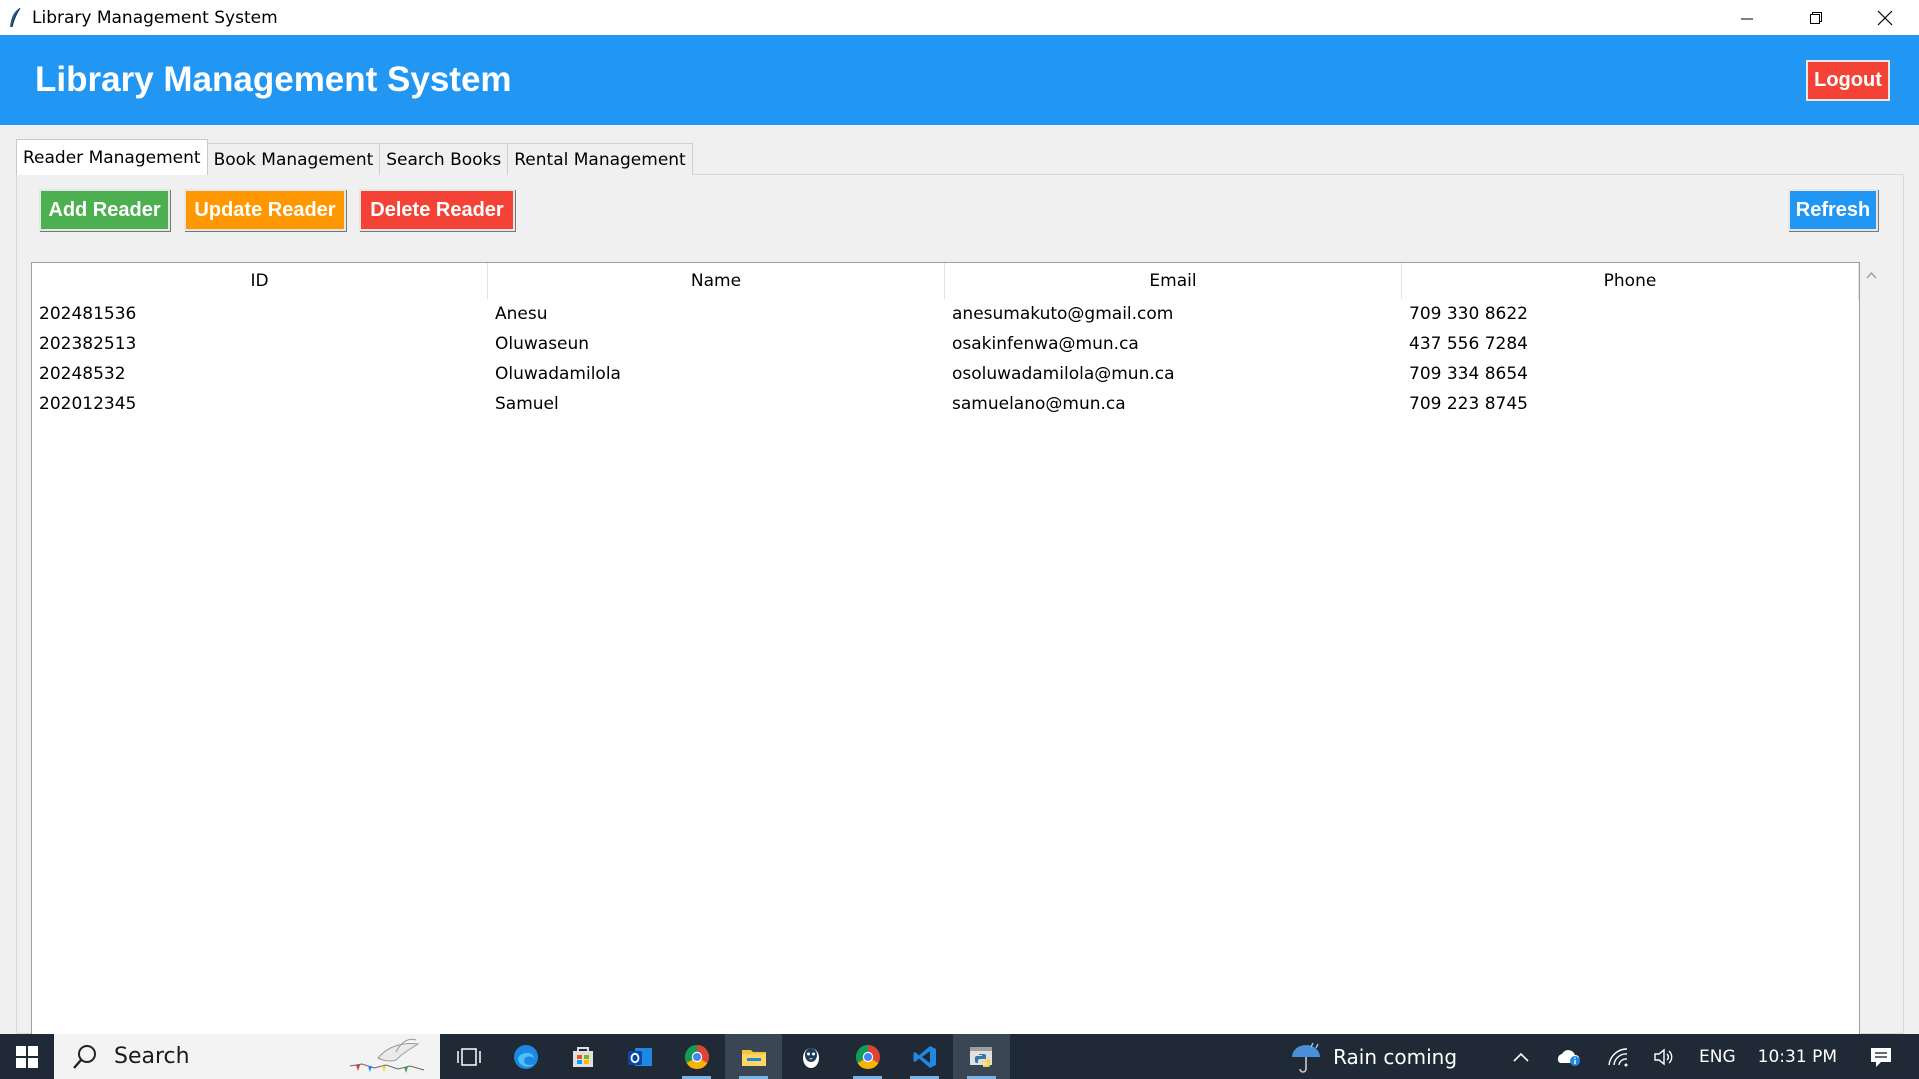 This screenshot has height=1079, width=1919. Describe the element at coordinates (265, 210) in the screenshot. I see `update-reader-button: Update Reader` at that location.